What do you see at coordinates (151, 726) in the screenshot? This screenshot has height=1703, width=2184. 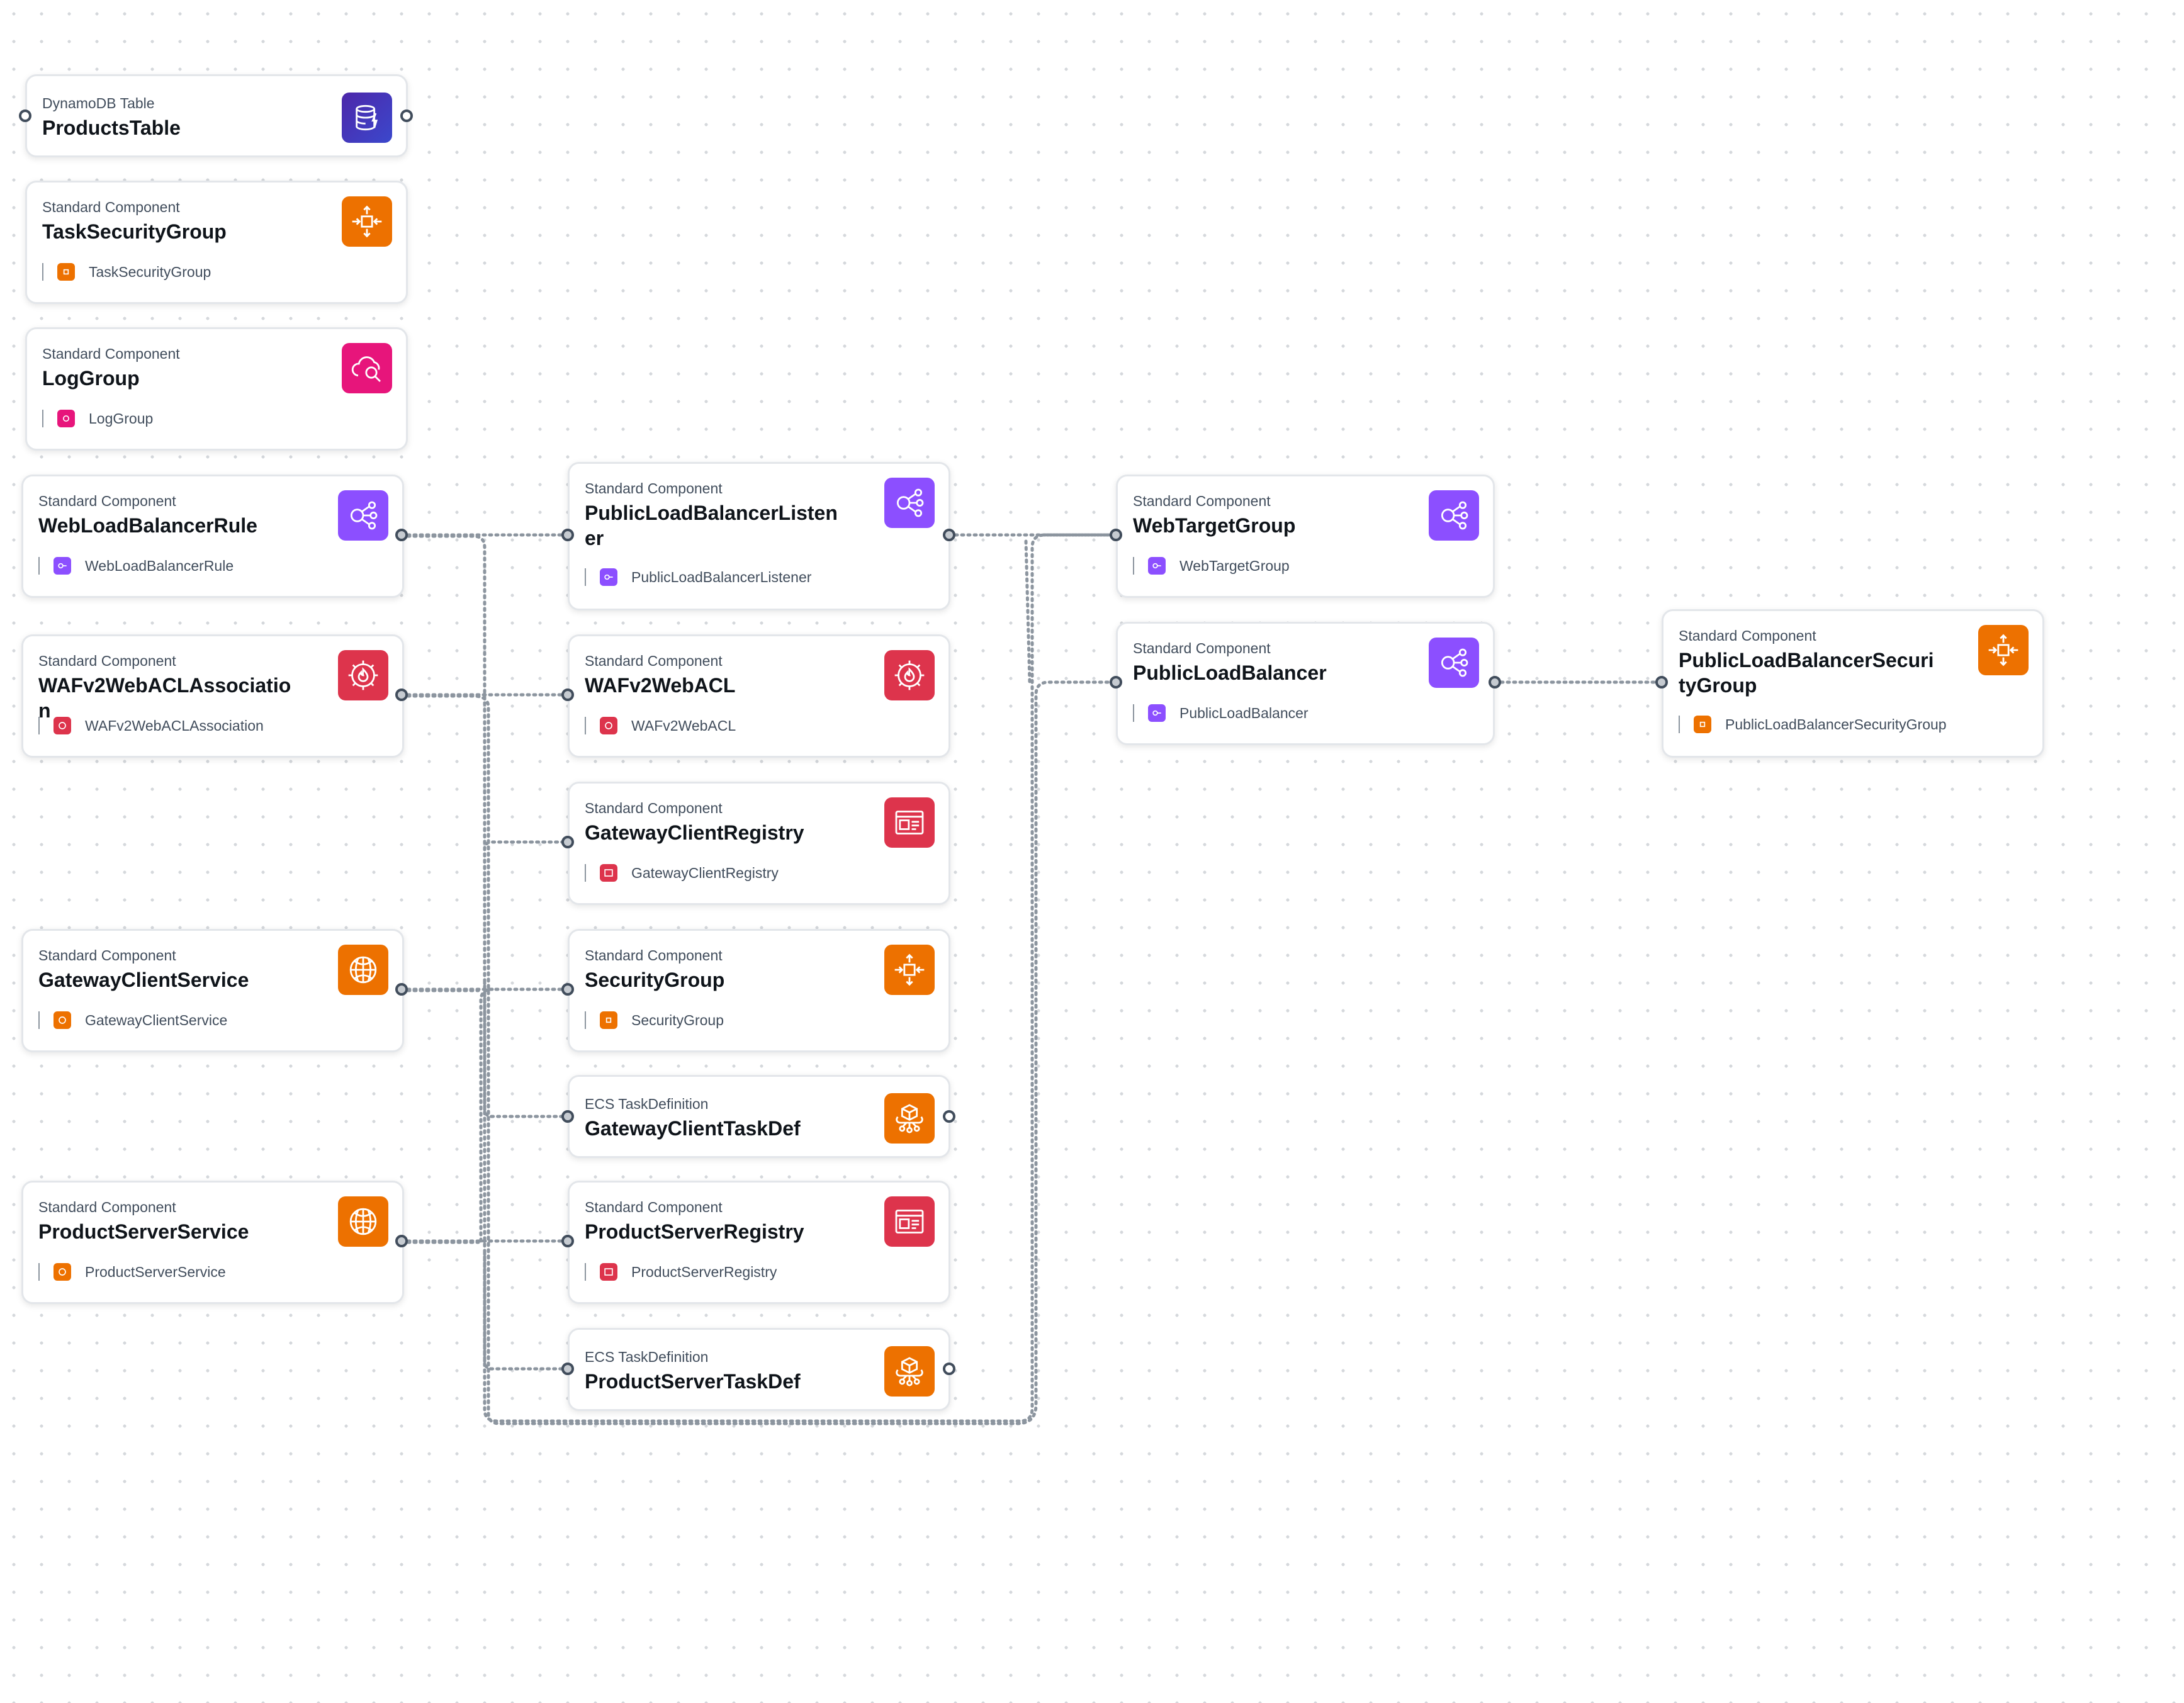 I see `node-subtitle: WAFv2WebACLAssociation` at bounding box center [151, 726].